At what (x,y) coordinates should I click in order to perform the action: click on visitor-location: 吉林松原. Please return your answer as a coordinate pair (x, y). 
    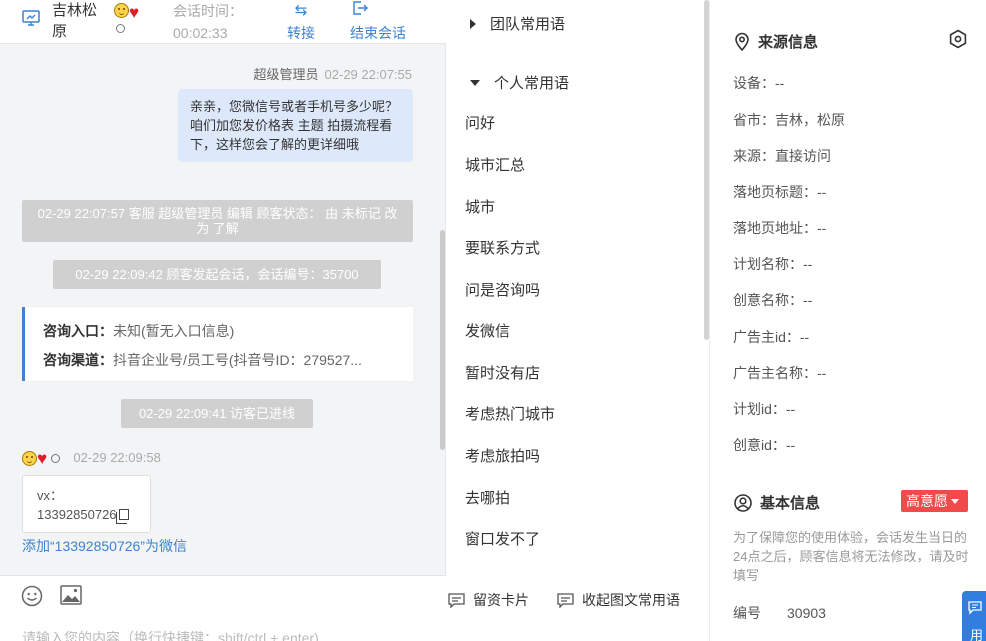
    Looking at the image, I should click on (75, 21).